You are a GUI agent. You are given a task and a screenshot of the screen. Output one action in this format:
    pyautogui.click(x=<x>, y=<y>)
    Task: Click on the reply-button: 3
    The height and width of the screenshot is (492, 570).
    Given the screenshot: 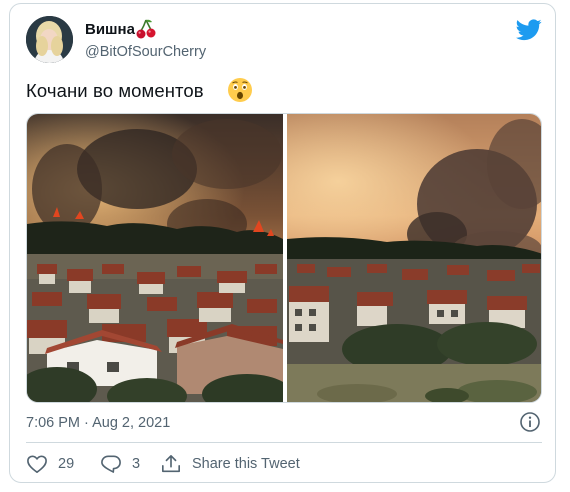 What is the action you would take?
    pyautogui.click(x=120, y=464)
    